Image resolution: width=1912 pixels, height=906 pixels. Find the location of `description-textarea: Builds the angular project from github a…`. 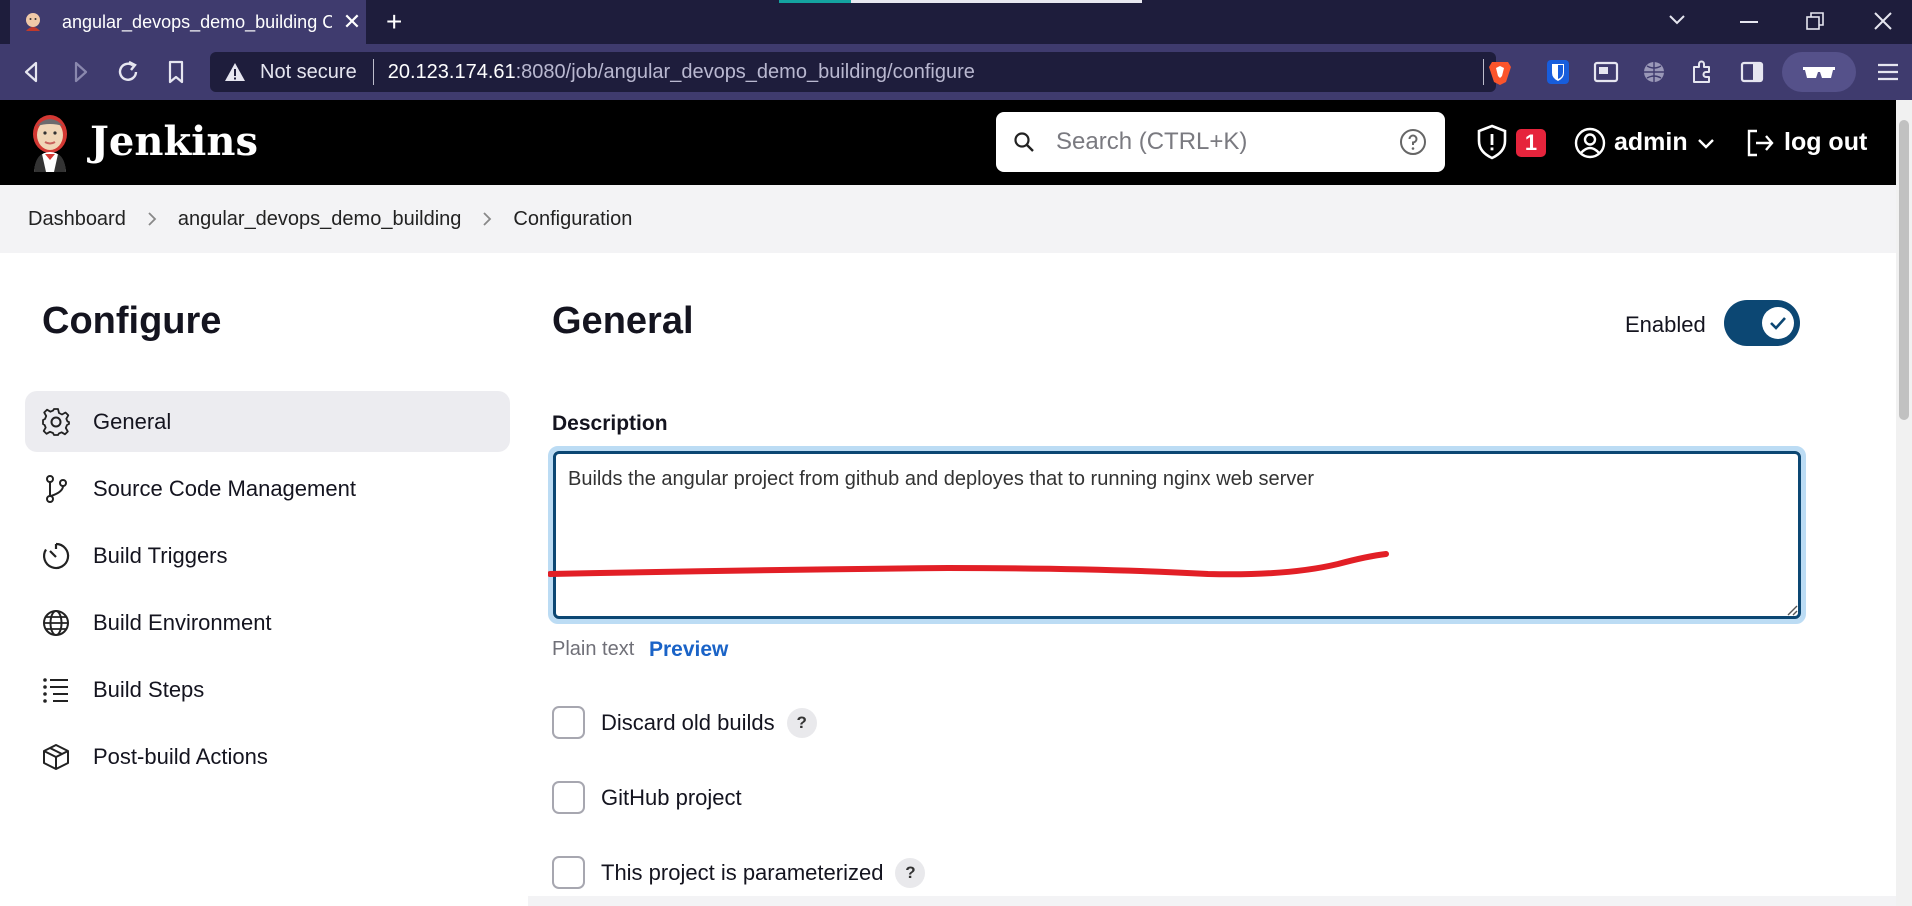

description-textarea: Builds the angular project from github a… is located at coordinates (1177, 535).